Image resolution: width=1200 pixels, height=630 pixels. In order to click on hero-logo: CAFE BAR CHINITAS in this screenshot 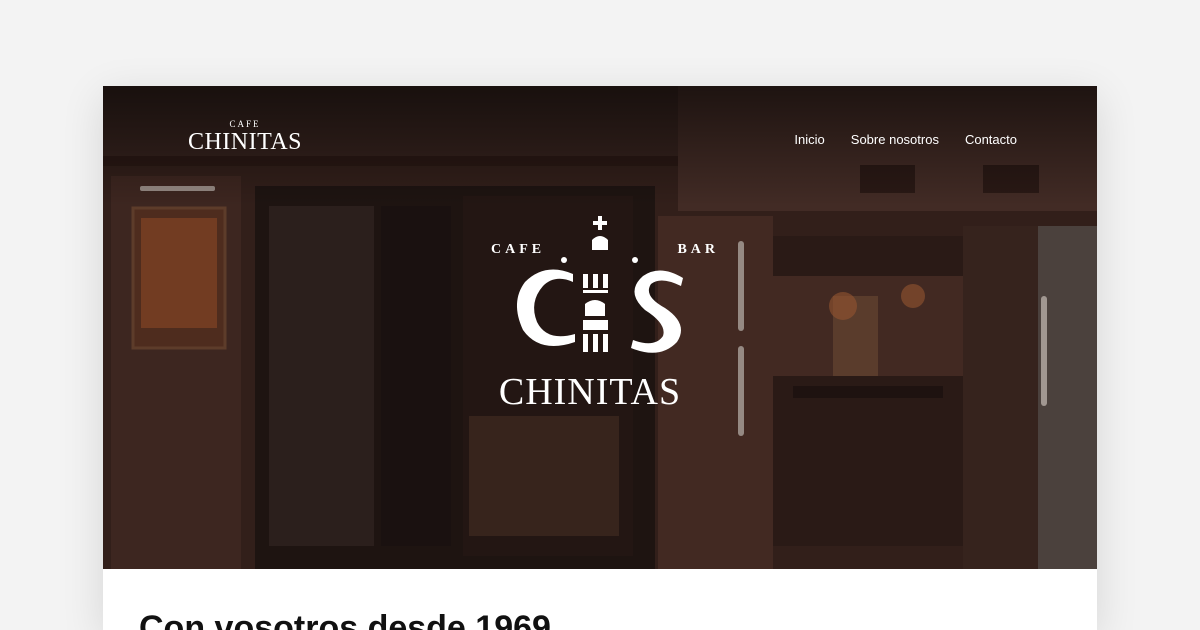, I will do `click(600, 317)`.